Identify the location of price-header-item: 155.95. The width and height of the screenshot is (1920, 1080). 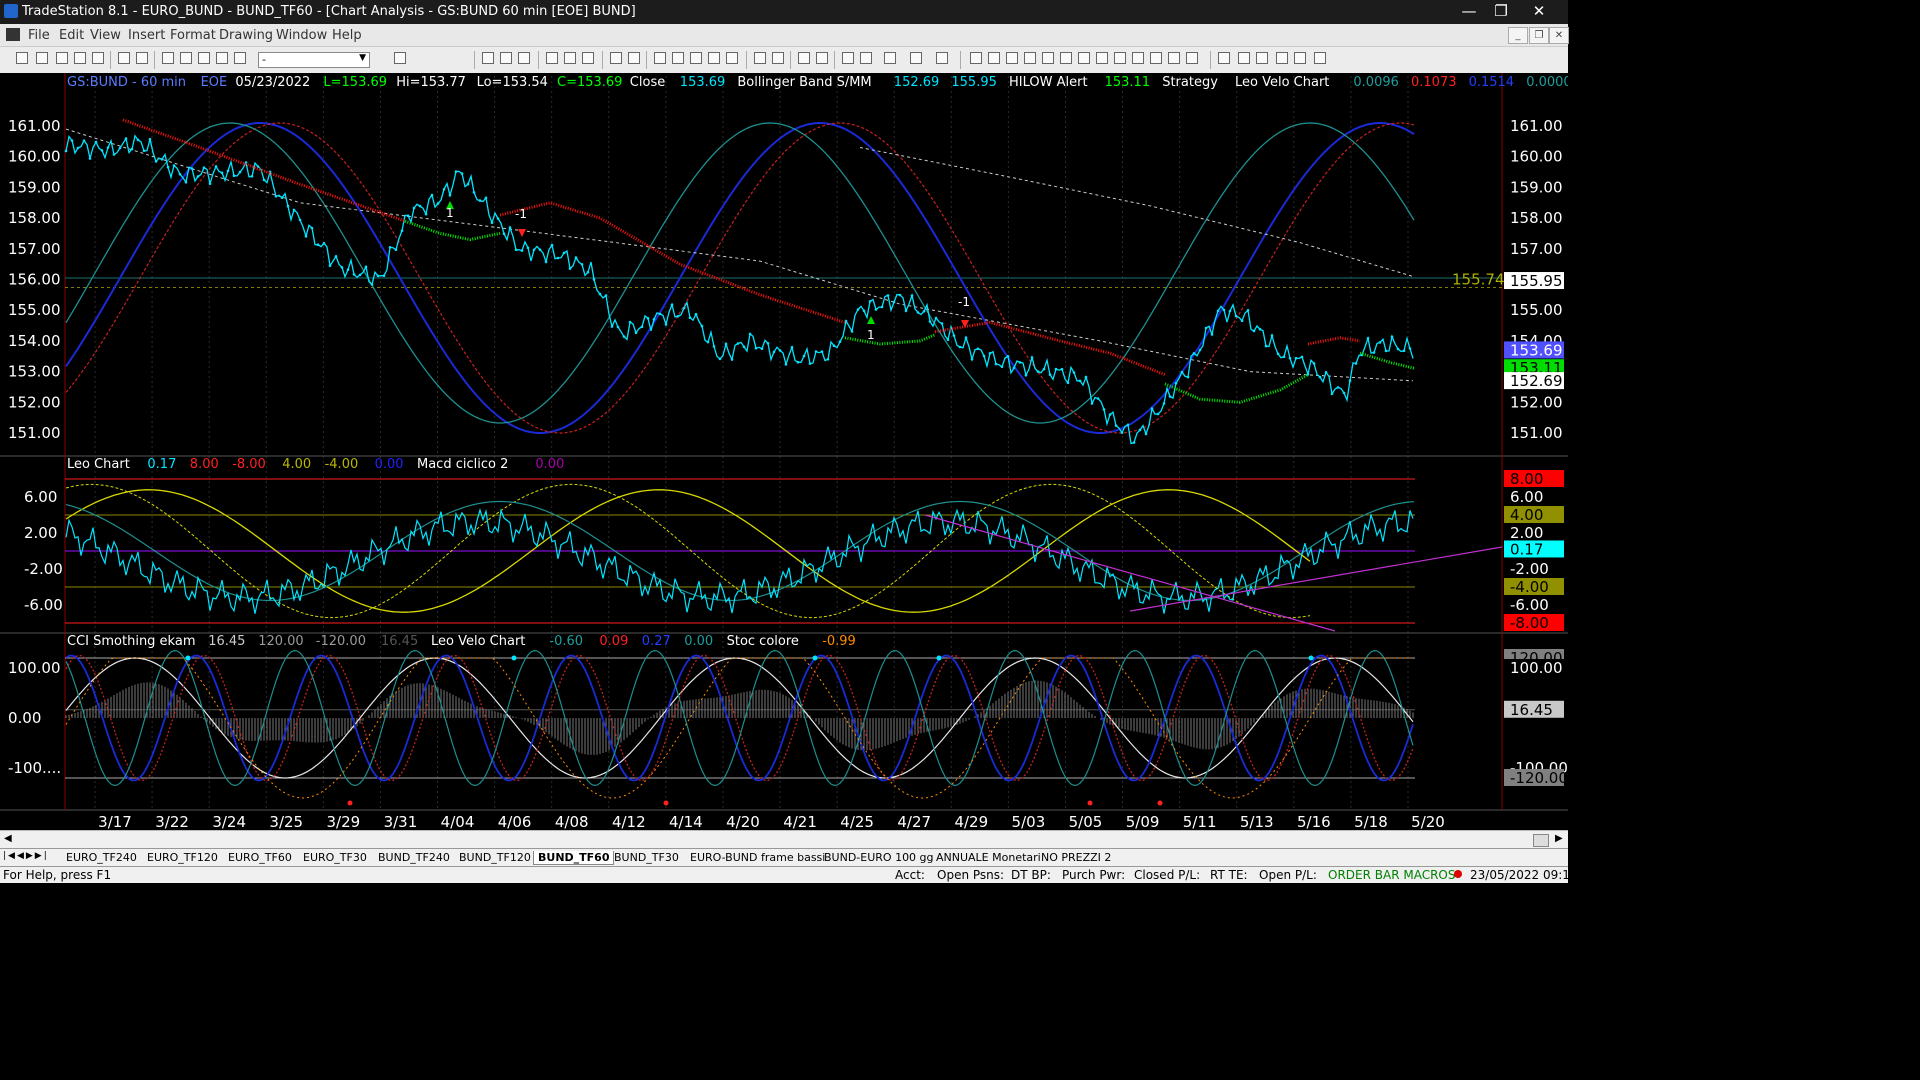
(974, 82).